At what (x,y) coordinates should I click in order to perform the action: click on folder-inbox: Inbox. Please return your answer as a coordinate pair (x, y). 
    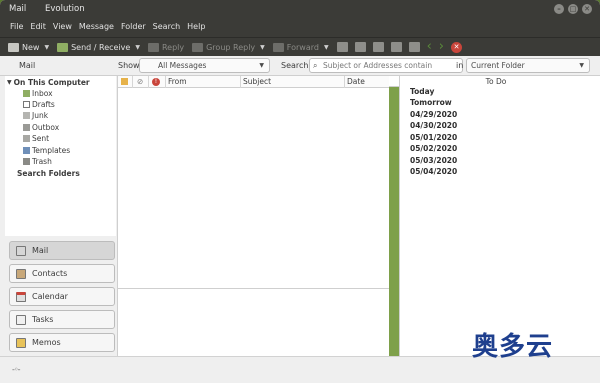
    Looking at the image, I should click on (38, 93).